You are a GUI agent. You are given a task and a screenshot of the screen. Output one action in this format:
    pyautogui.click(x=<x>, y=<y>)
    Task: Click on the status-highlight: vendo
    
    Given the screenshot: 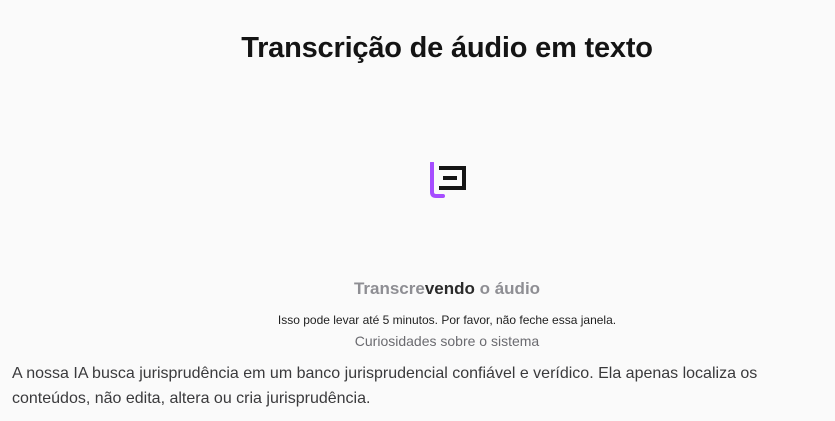 What is the action you would take?
    pyautogui.click(x=449, y=288)
    